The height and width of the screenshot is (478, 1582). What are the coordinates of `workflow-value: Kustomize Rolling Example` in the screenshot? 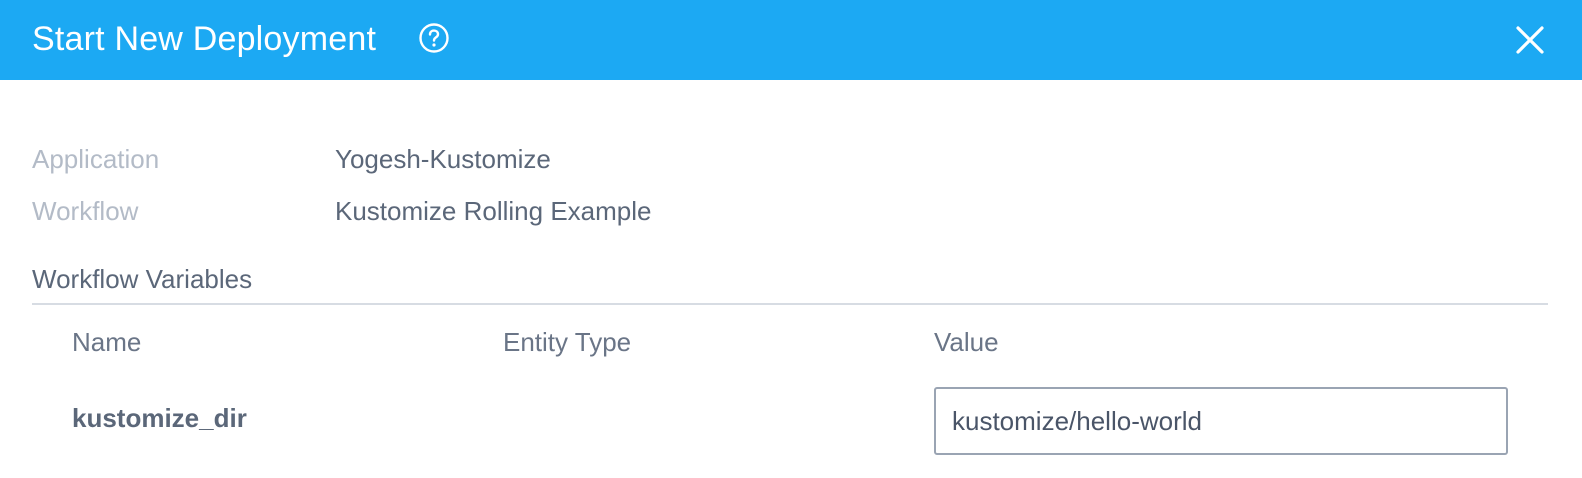 It's located at (493, 211).